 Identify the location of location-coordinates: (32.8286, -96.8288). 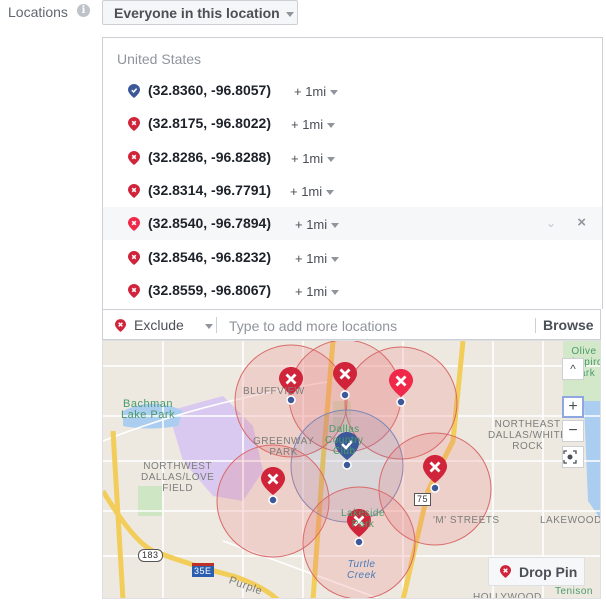
(209, 156).